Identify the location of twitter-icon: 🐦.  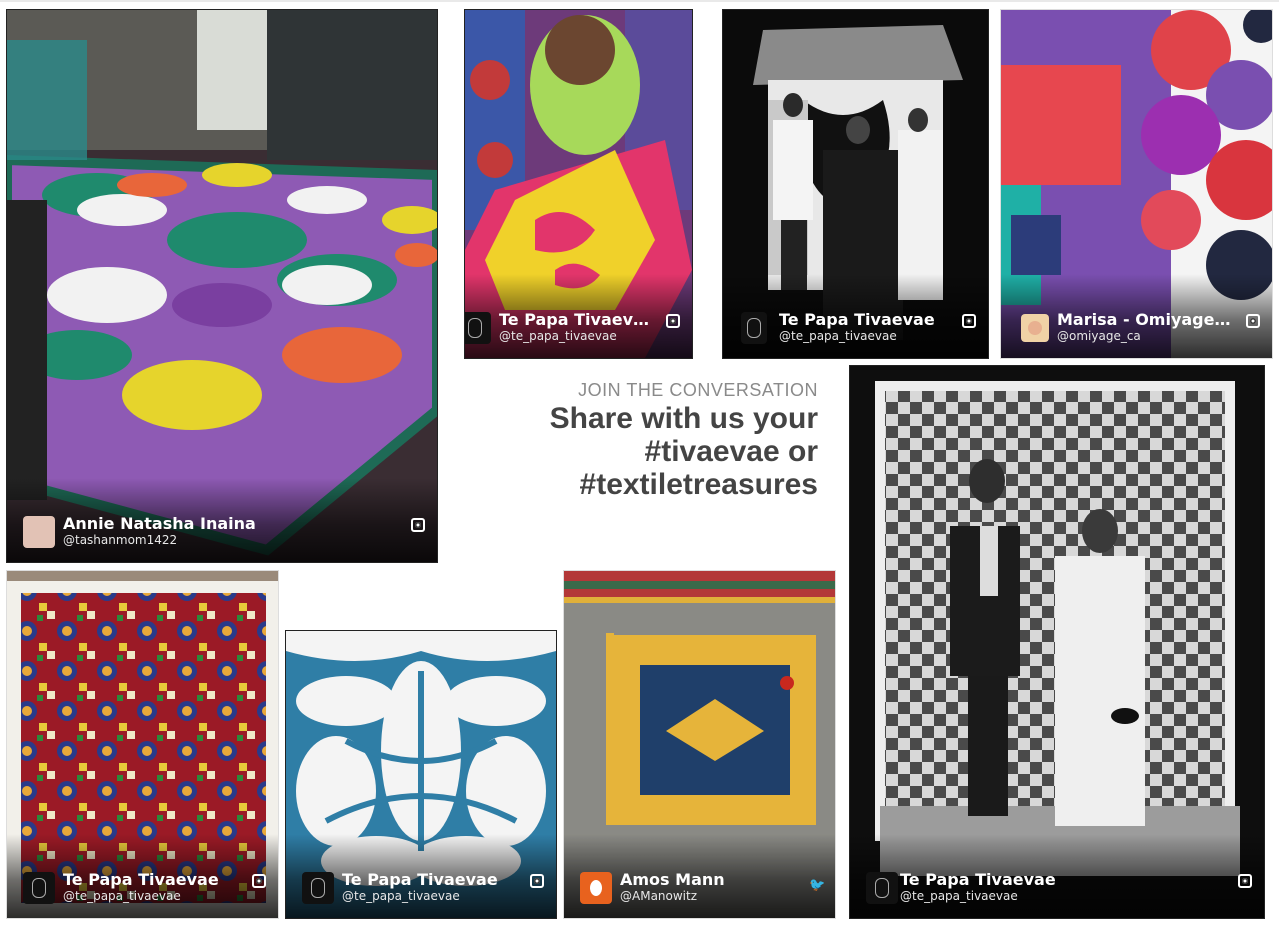
(817, 885).